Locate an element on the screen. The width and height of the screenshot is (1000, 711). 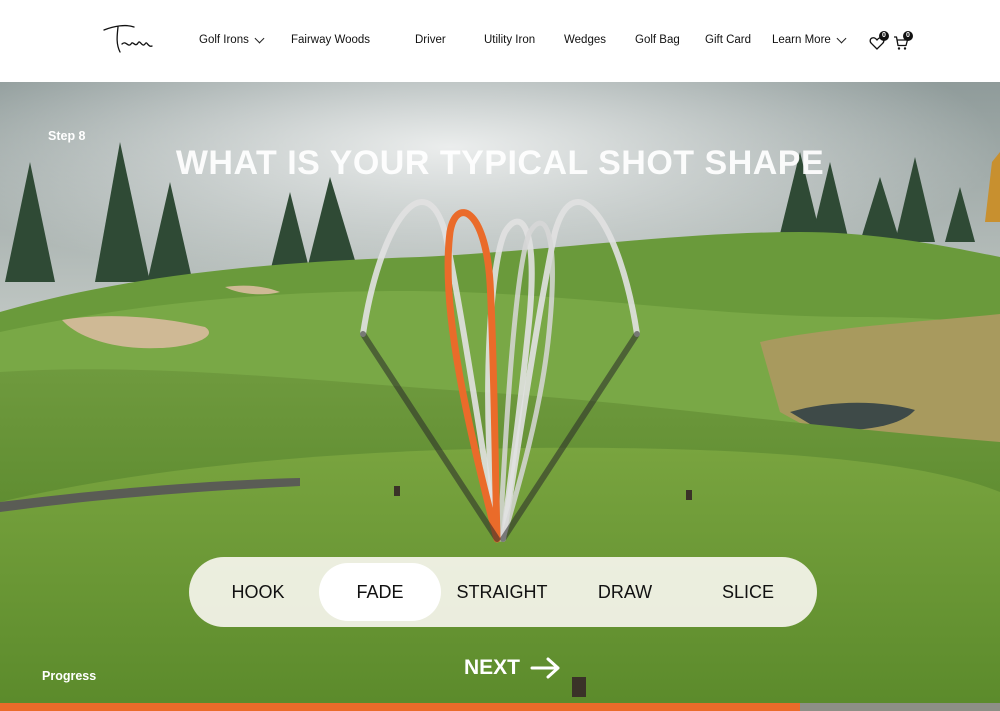
nav-item-utility-iron: Utility Iron is located at coordinates (509, 40).